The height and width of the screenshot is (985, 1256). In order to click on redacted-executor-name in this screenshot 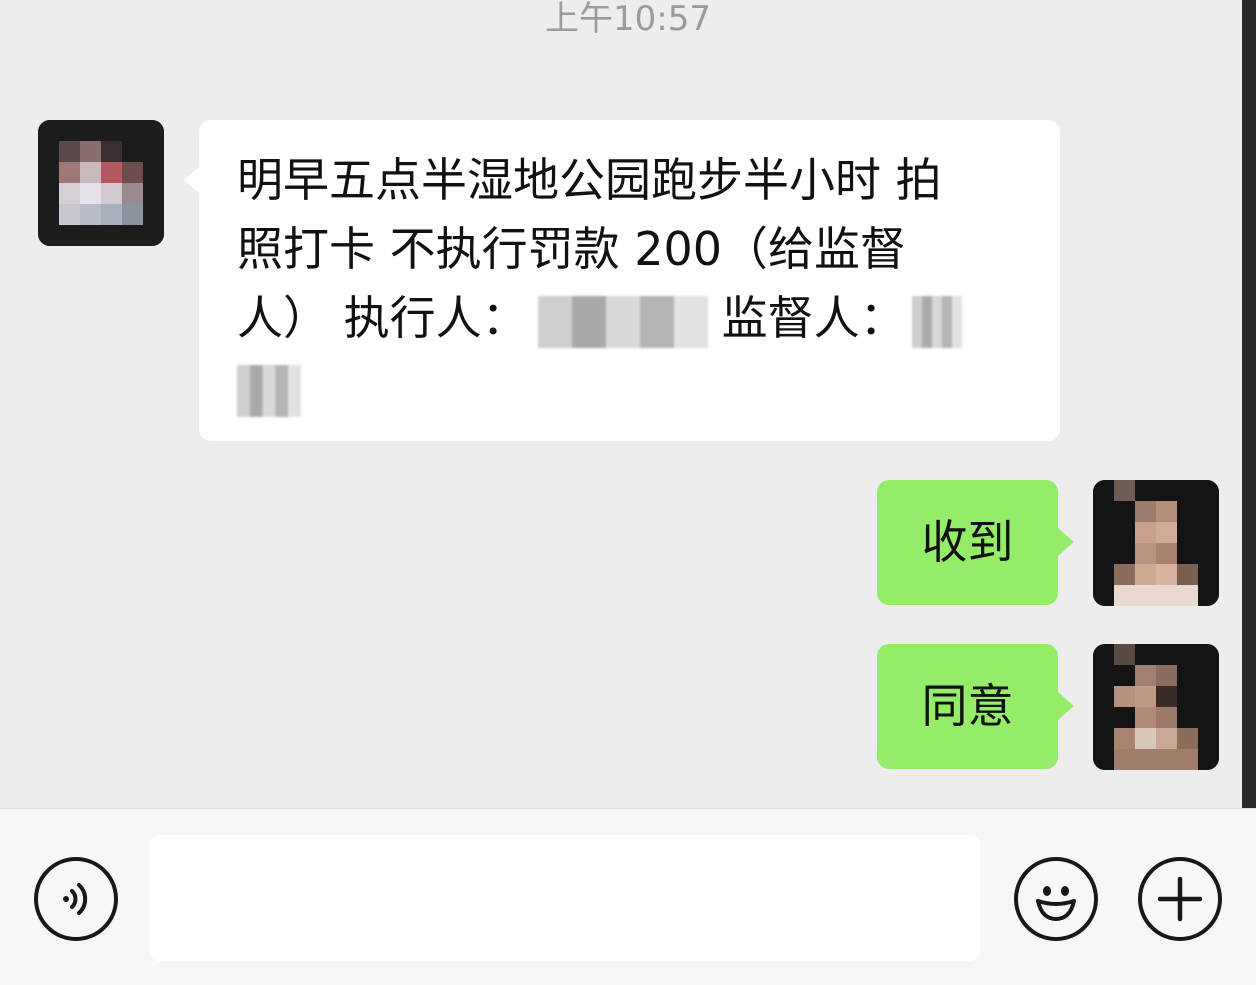, I will do `click(622, 321)`.